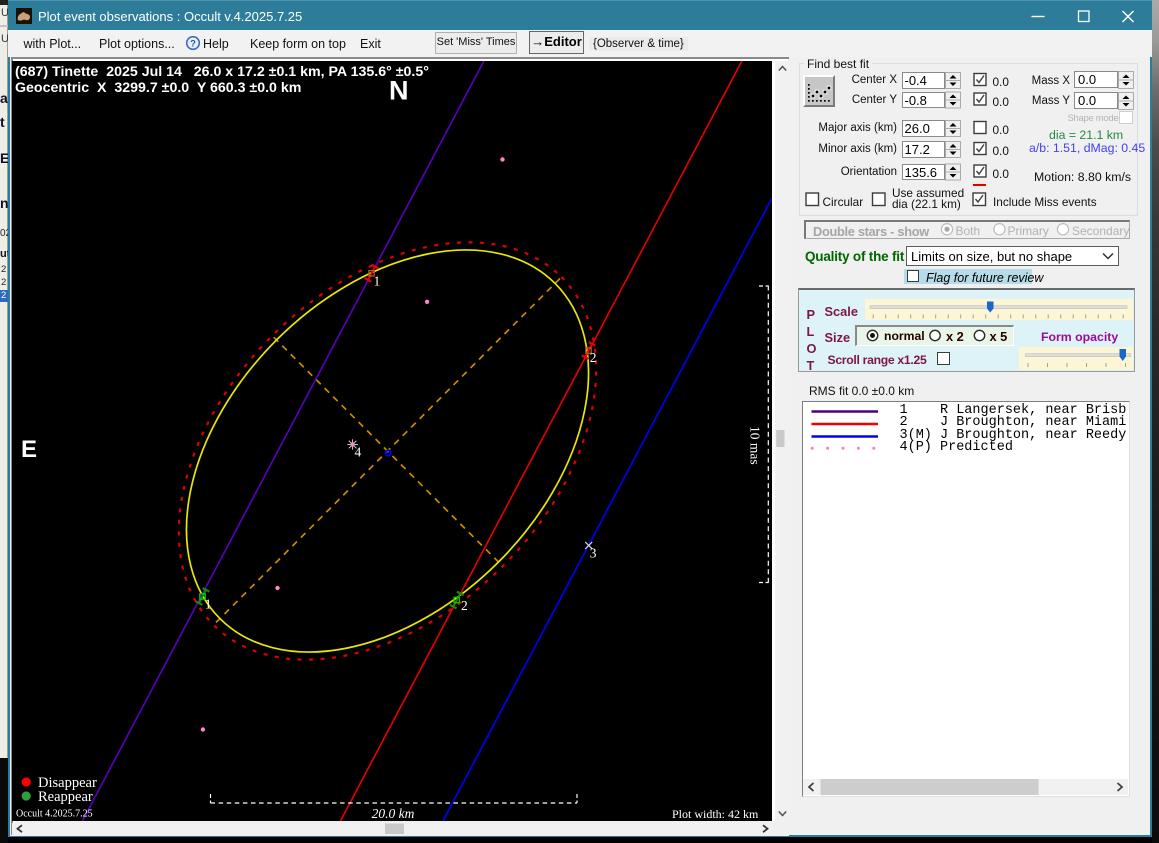 The image size is (1159, 843). I want to click on svg-text: N, so click(399, 91).